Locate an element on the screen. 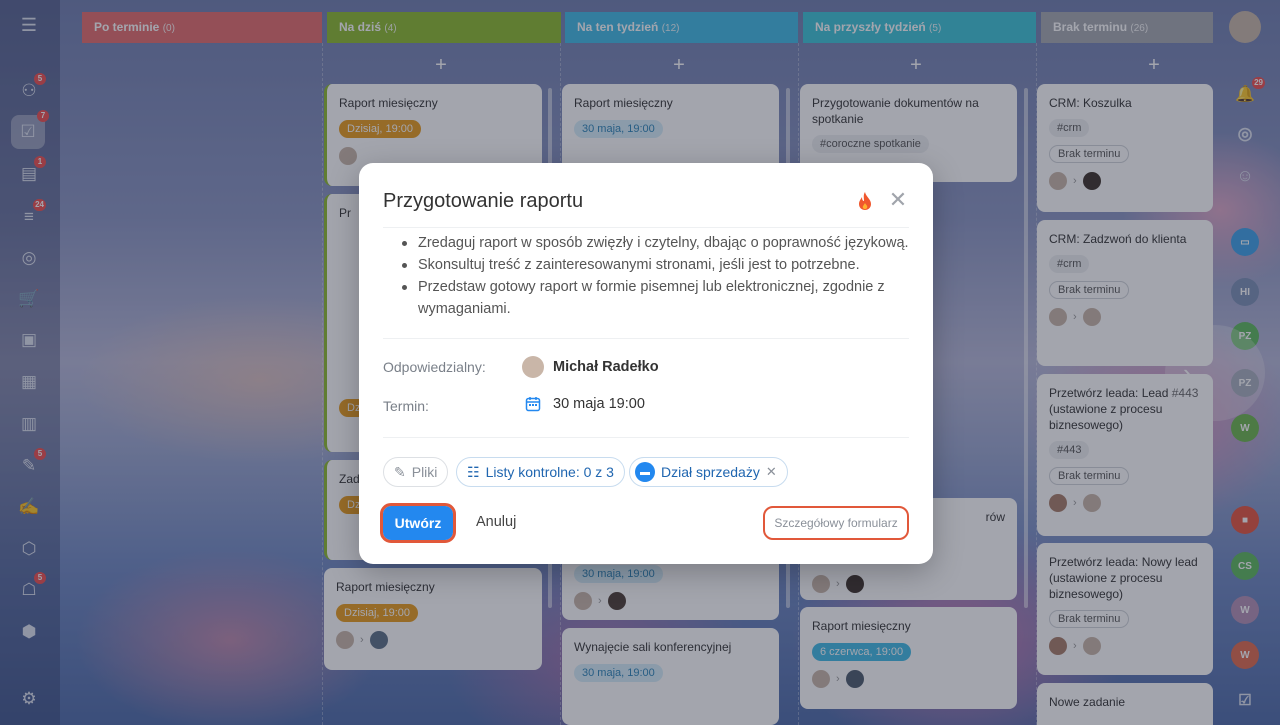 This screenshot has width=1280, height=725. checklists-button: ☷ Listy kontrolne: 0 z 3 is located at coordinates (540, 472).